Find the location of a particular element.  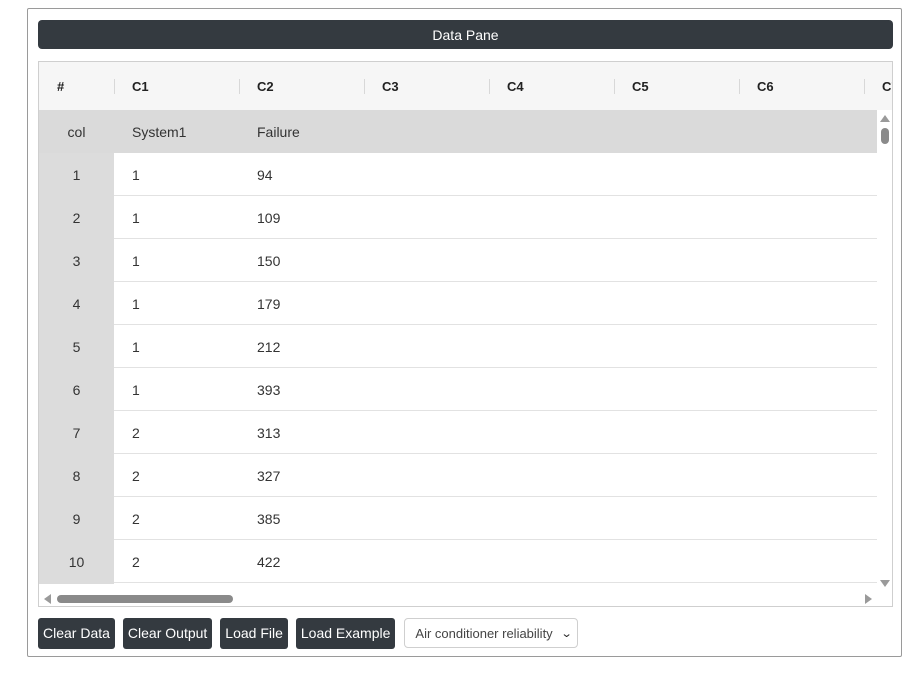

scroll-left-arrow-icon is located at coordinates (47, 599).